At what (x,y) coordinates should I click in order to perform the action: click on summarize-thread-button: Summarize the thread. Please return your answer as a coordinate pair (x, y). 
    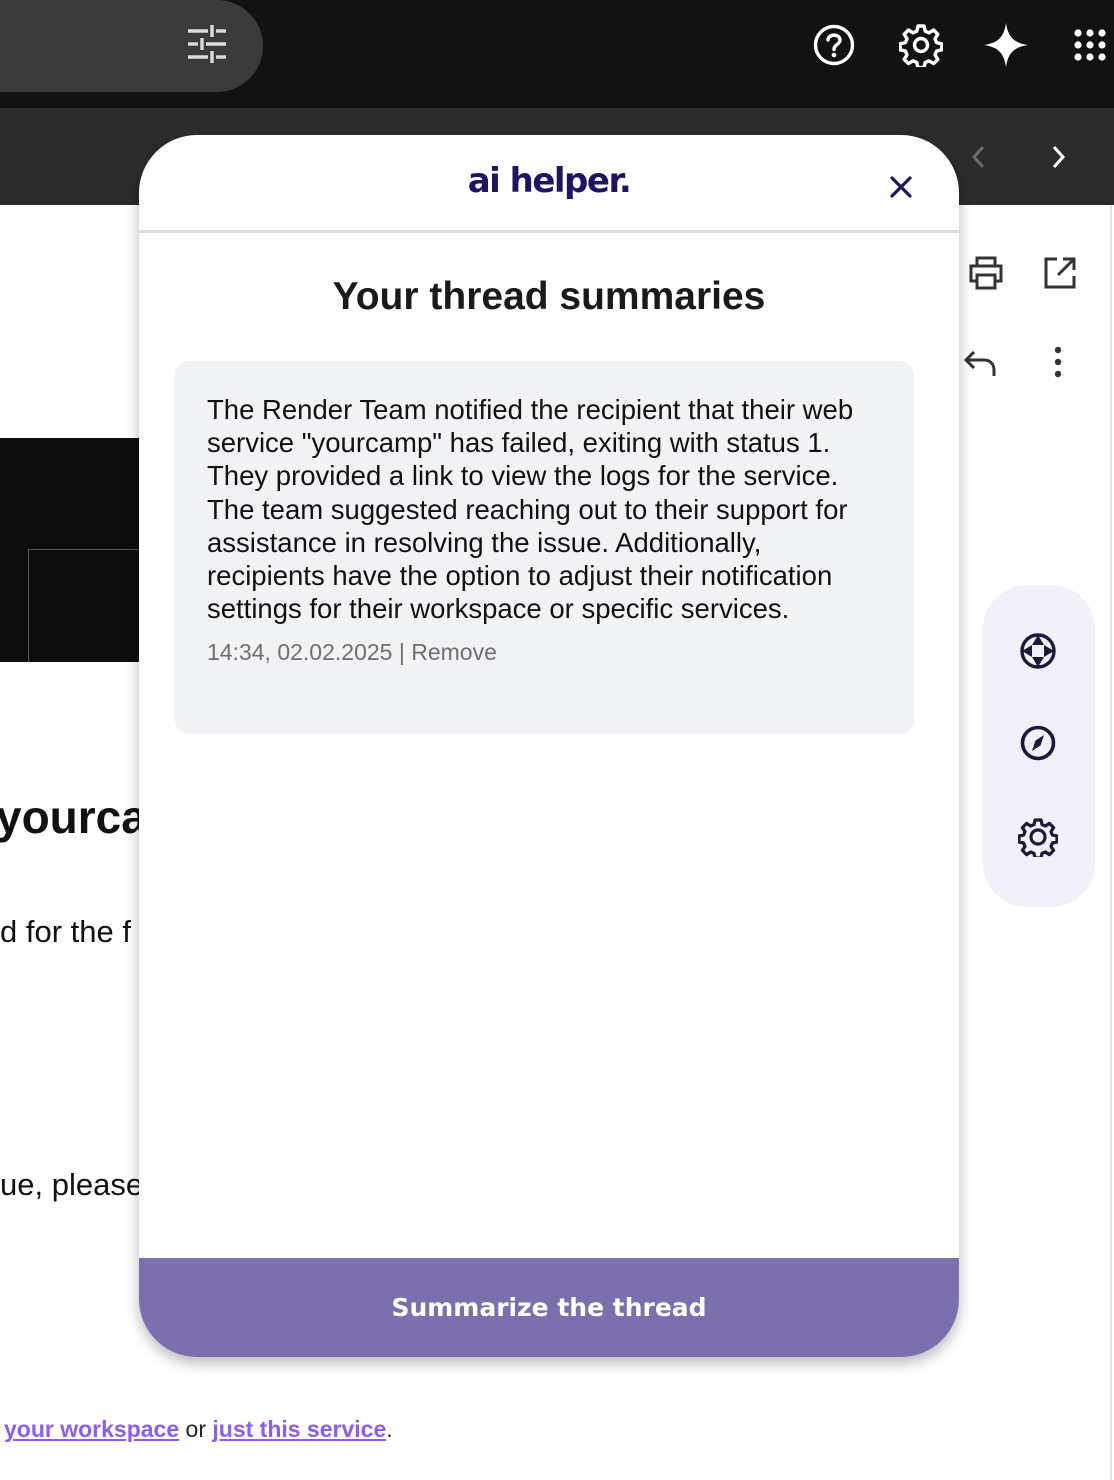
    Looking at the image, I should click on (549, 1307).